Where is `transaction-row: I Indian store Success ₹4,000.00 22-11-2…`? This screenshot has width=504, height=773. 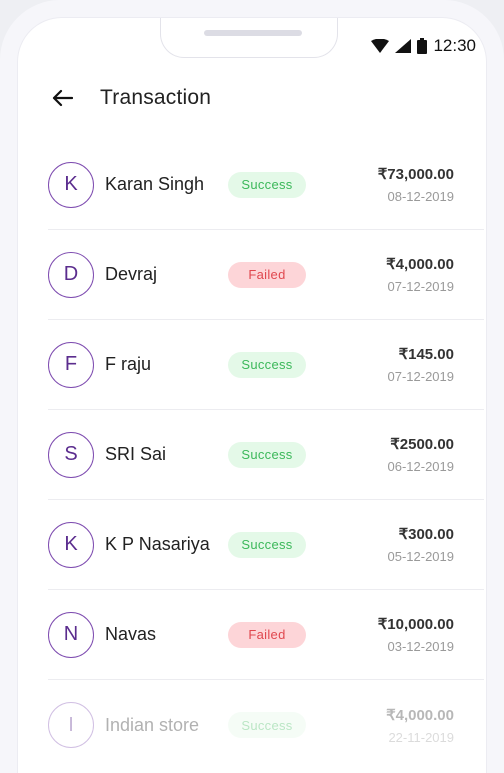
transaction-row: I Indian store Success ₹4,000.00 22-11-2… is located at coordinates (266, 725).